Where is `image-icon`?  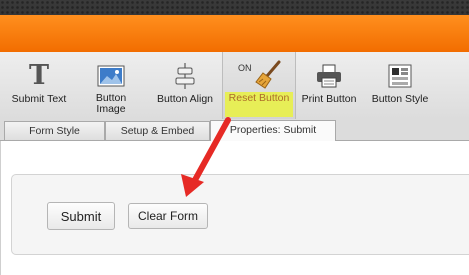
image-icon is located at coordinates (111, 77).